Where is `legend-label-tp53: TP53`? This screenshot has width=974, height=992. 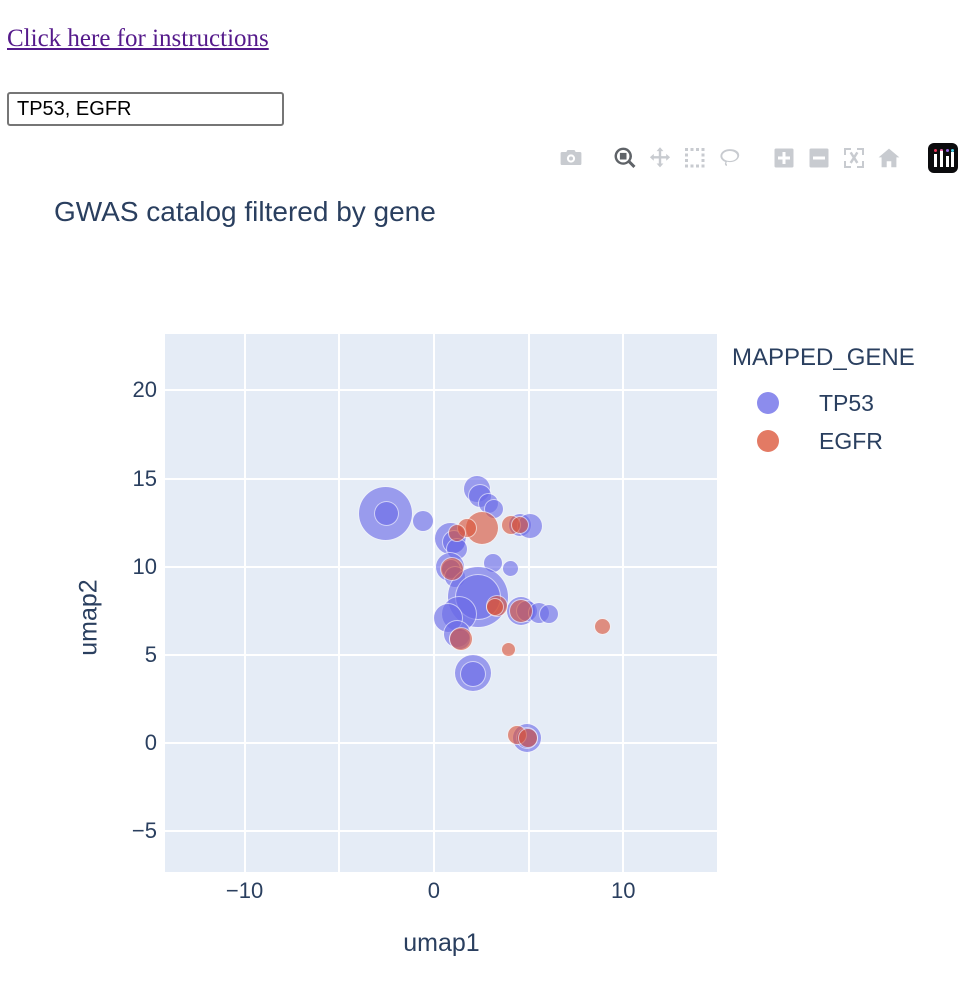
legend-label-tp53: TP53 is located at coordinates (846, 402).